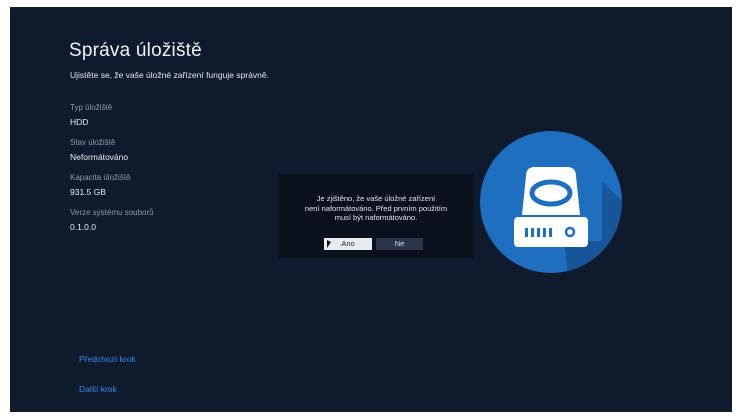 The height and width of the screenshot is (419, 740). What do you see at coordinates (98, 389) in the screenshot?
I see `next-step-link: Další krok` at bounding box center [98, 389].